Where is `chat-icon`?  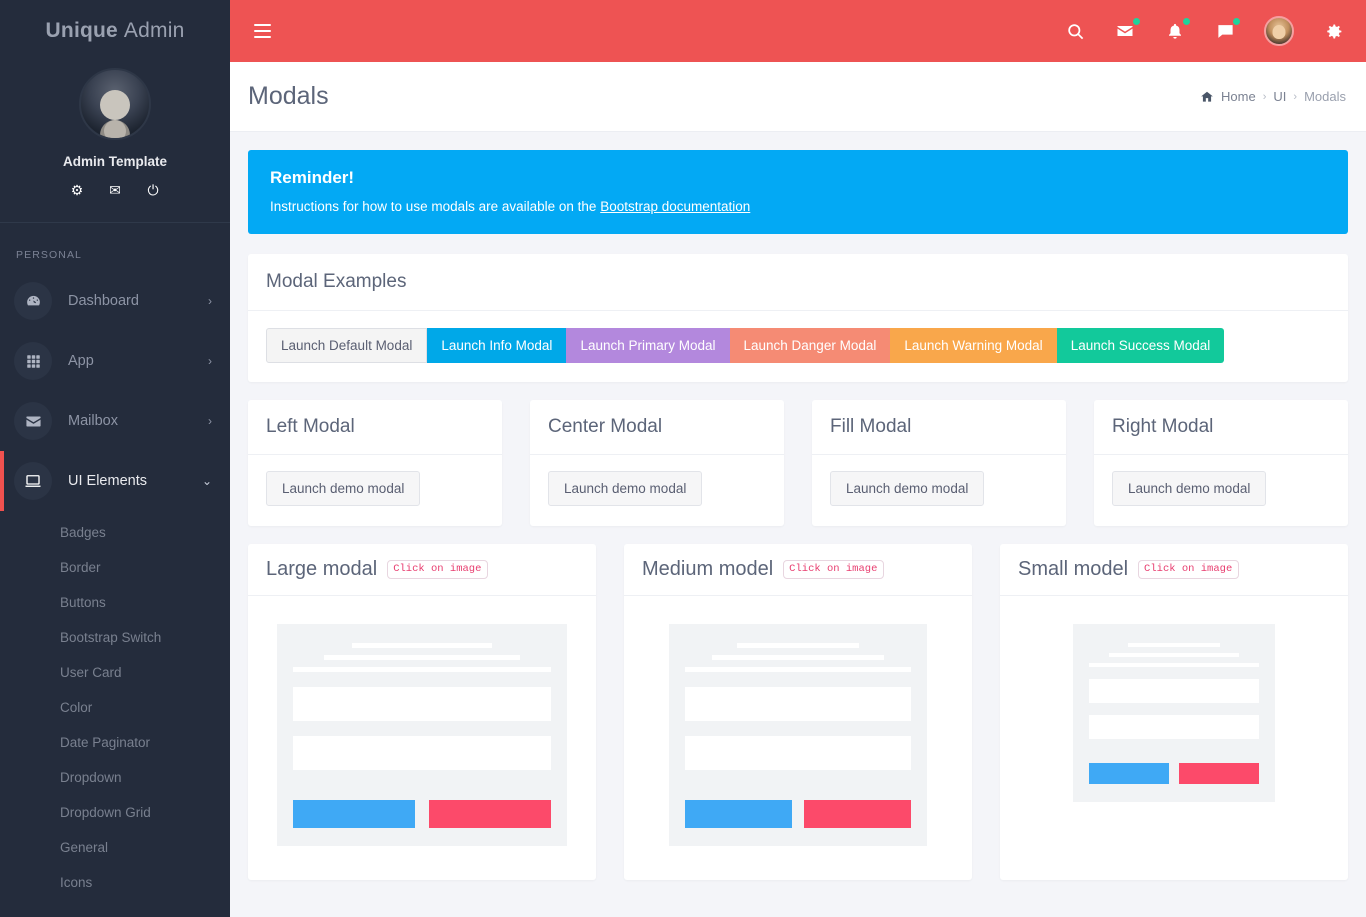 chat-icon is located at coordinates (1227, 30).